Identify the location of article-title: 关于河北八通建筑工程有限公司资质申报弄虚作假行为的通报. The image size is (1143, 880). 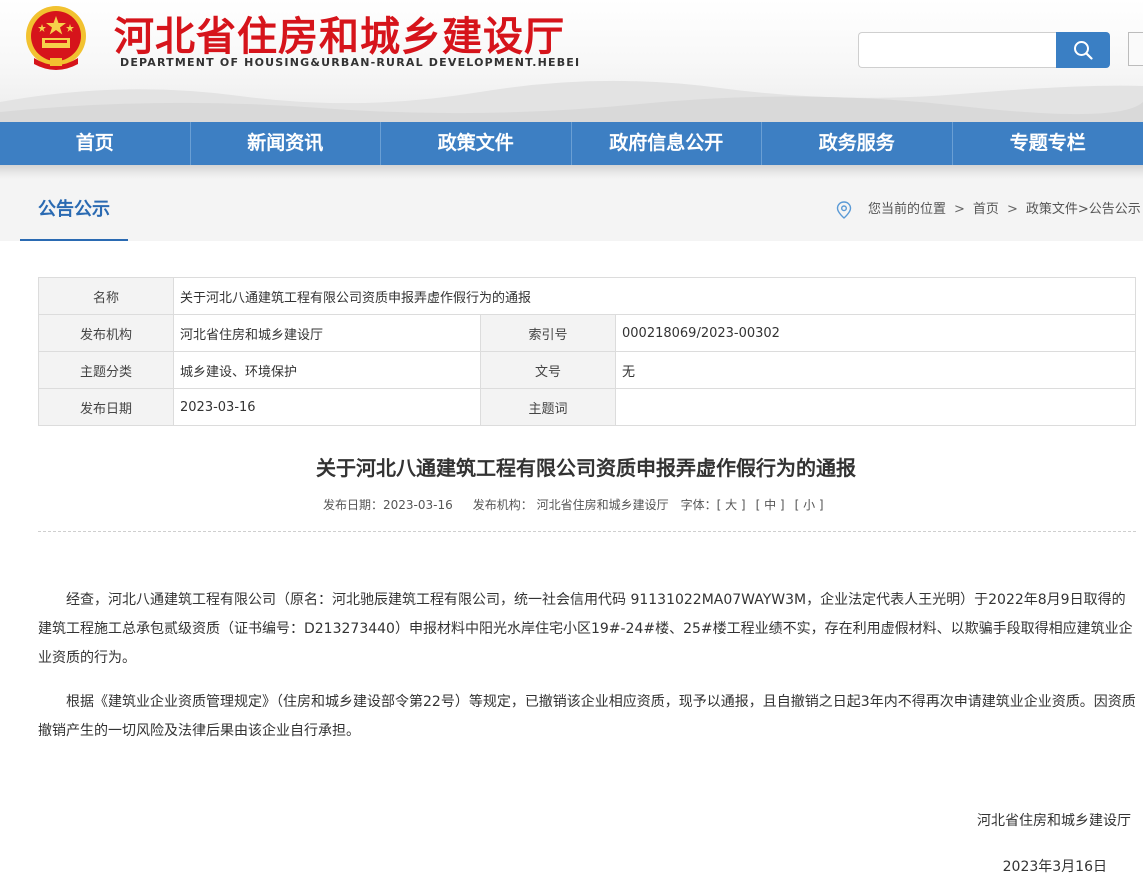
(586, 468).